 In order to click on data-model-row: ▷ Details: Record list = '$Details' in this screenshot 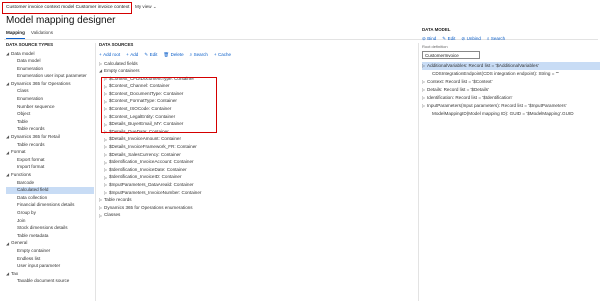, I will do `click(511, 90)`.